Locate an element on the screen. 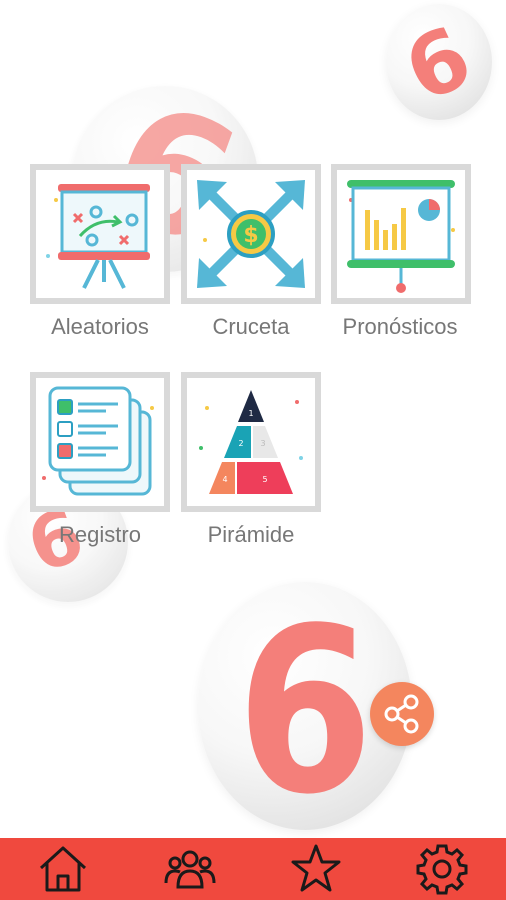 The image size is (506, 900). nav-settings-button is located at coordinates (442, 869).